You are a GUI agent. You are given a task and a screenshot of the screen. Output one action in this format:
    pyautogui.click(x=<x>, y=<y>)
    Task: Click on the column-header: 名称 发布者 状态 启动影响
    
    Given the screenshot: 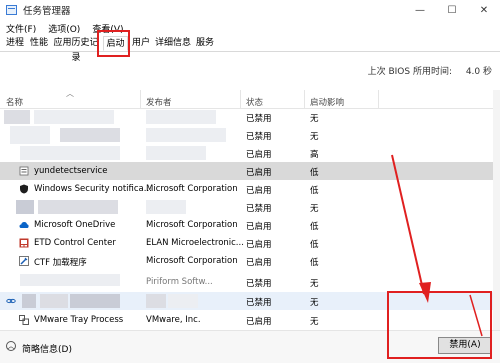 What is the action you would take?
    pyautogui.click(x=250, y=99)
    